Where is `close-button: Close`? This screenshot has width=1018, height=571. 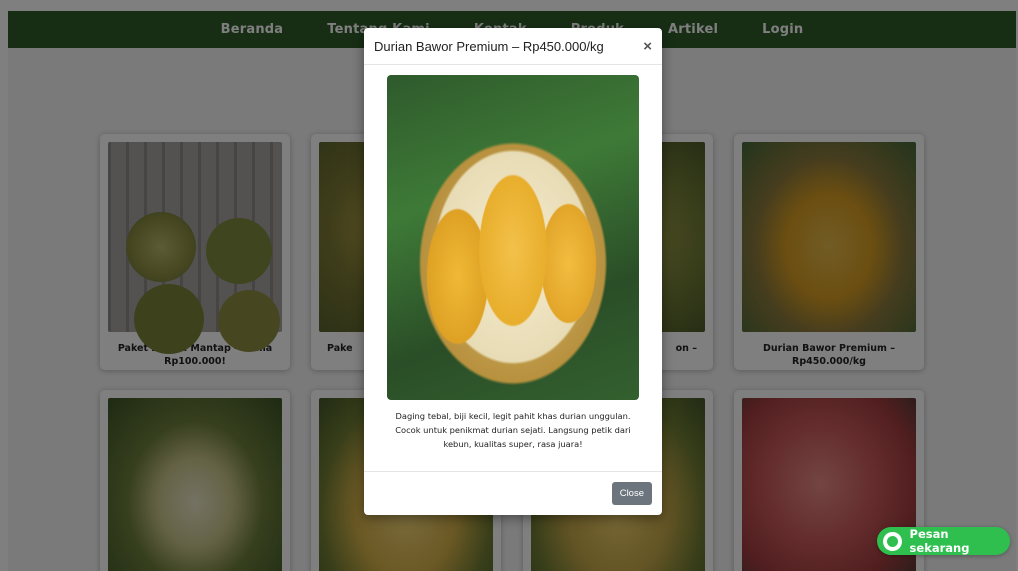
close-button: Close is located at coordinates (631, 493).